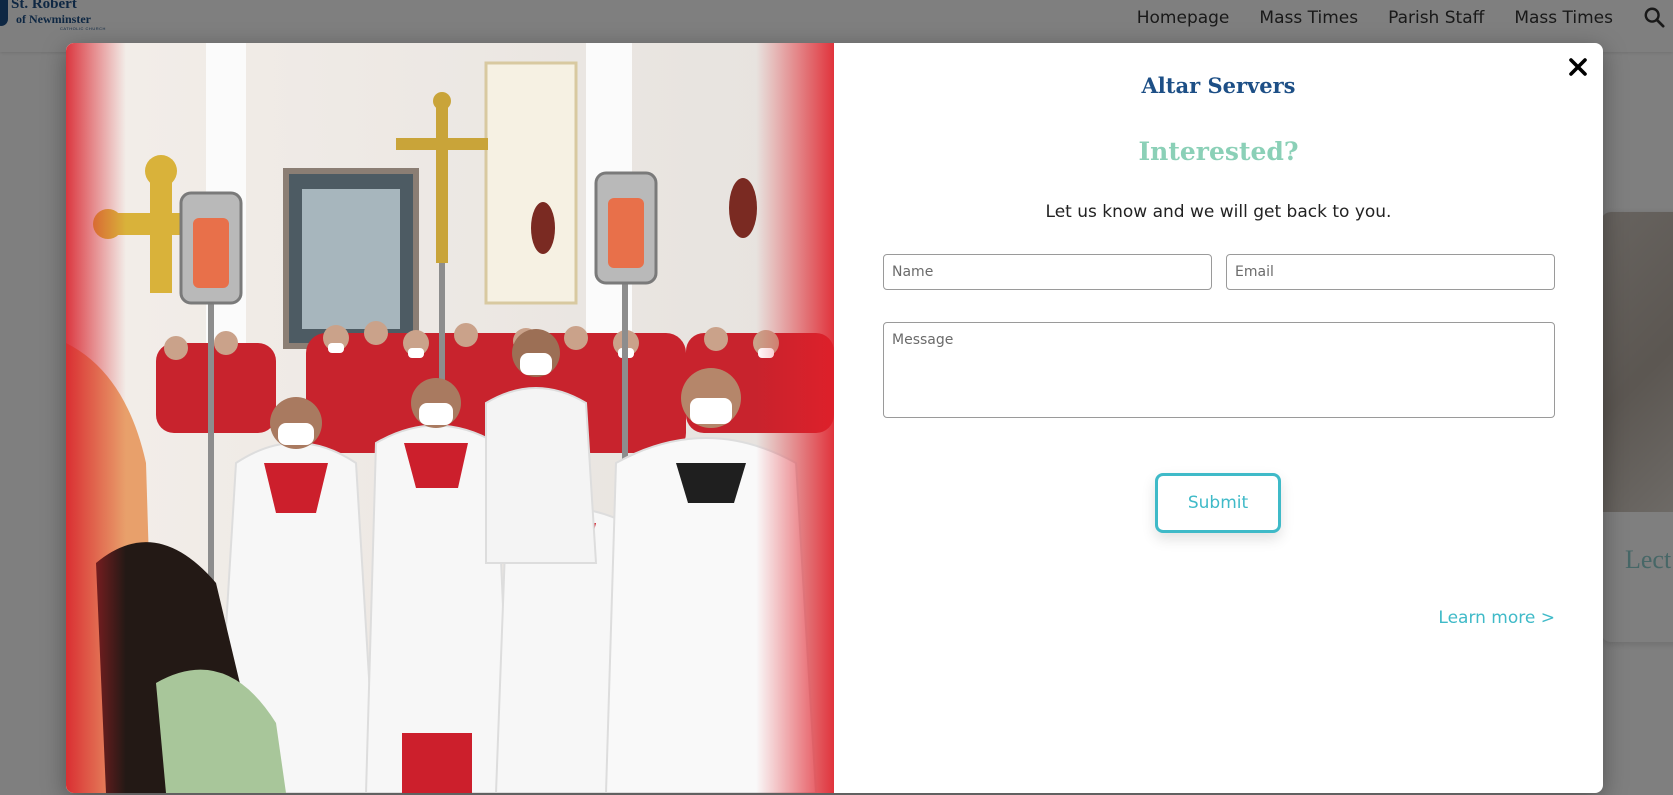 This screenshot has width=1673, height=795. I want to click on modal-title: Altar Servers, so click(1218, 85).